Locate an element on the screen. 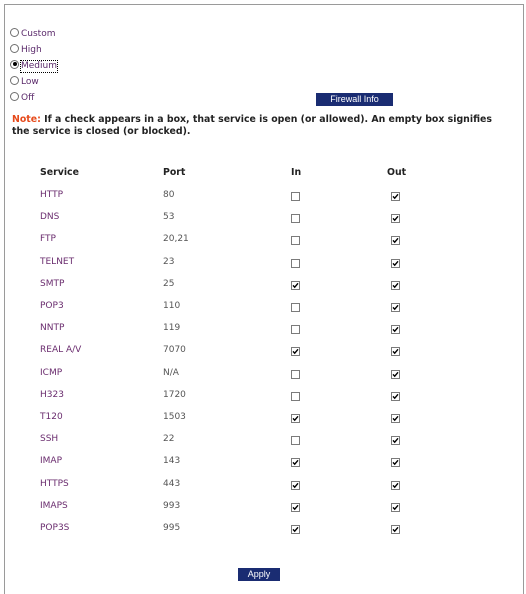 This screenshot has width=526, height=594. service-name: IMAPS is located at coordinates (54, 505).